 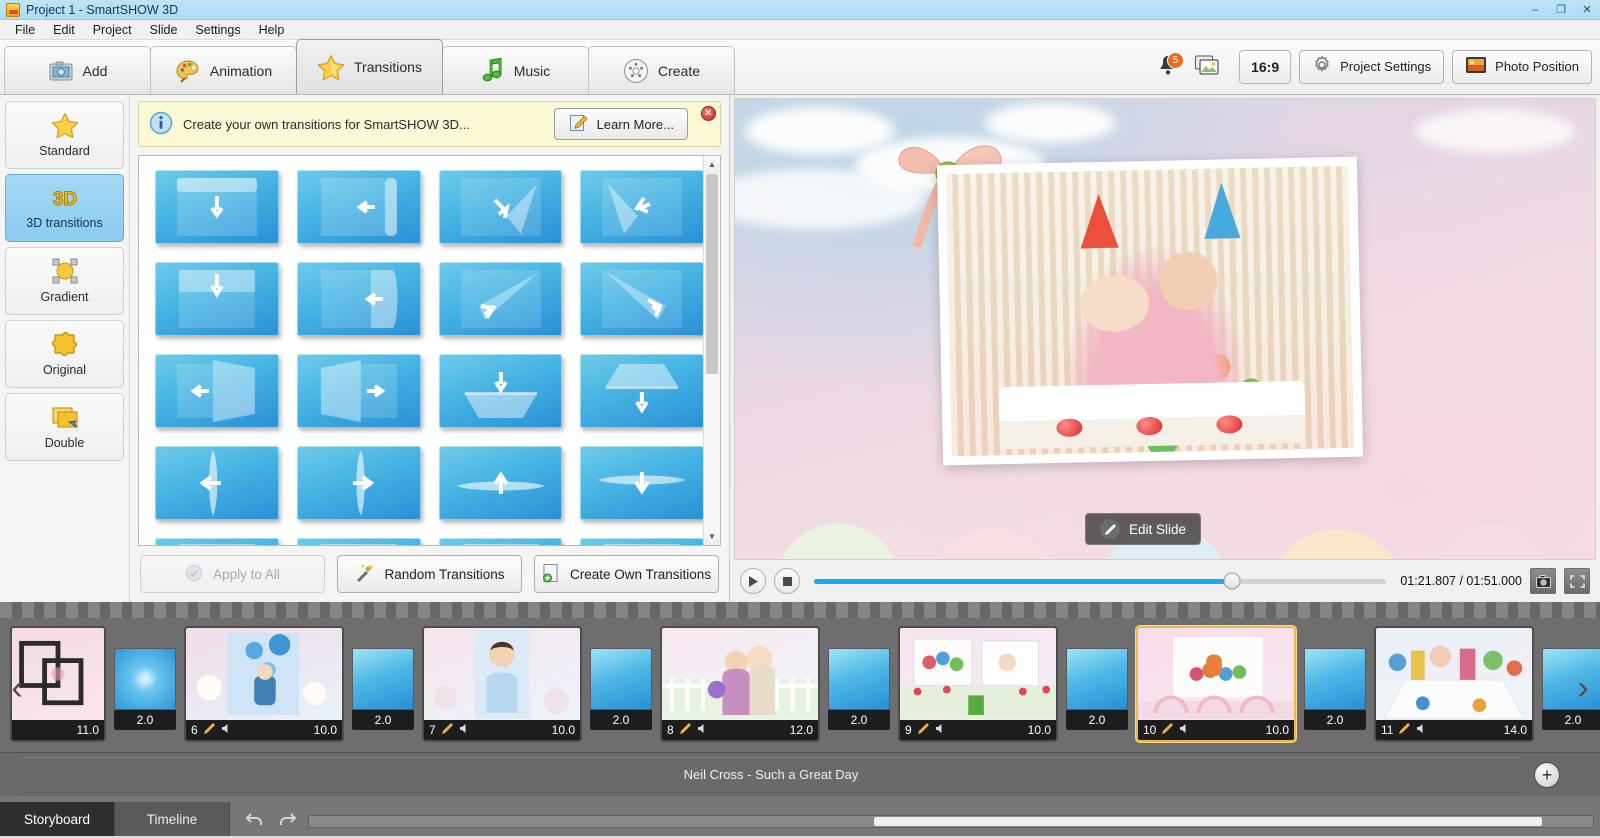 I want to click on playback-slider, so click(x=1100, y=581).